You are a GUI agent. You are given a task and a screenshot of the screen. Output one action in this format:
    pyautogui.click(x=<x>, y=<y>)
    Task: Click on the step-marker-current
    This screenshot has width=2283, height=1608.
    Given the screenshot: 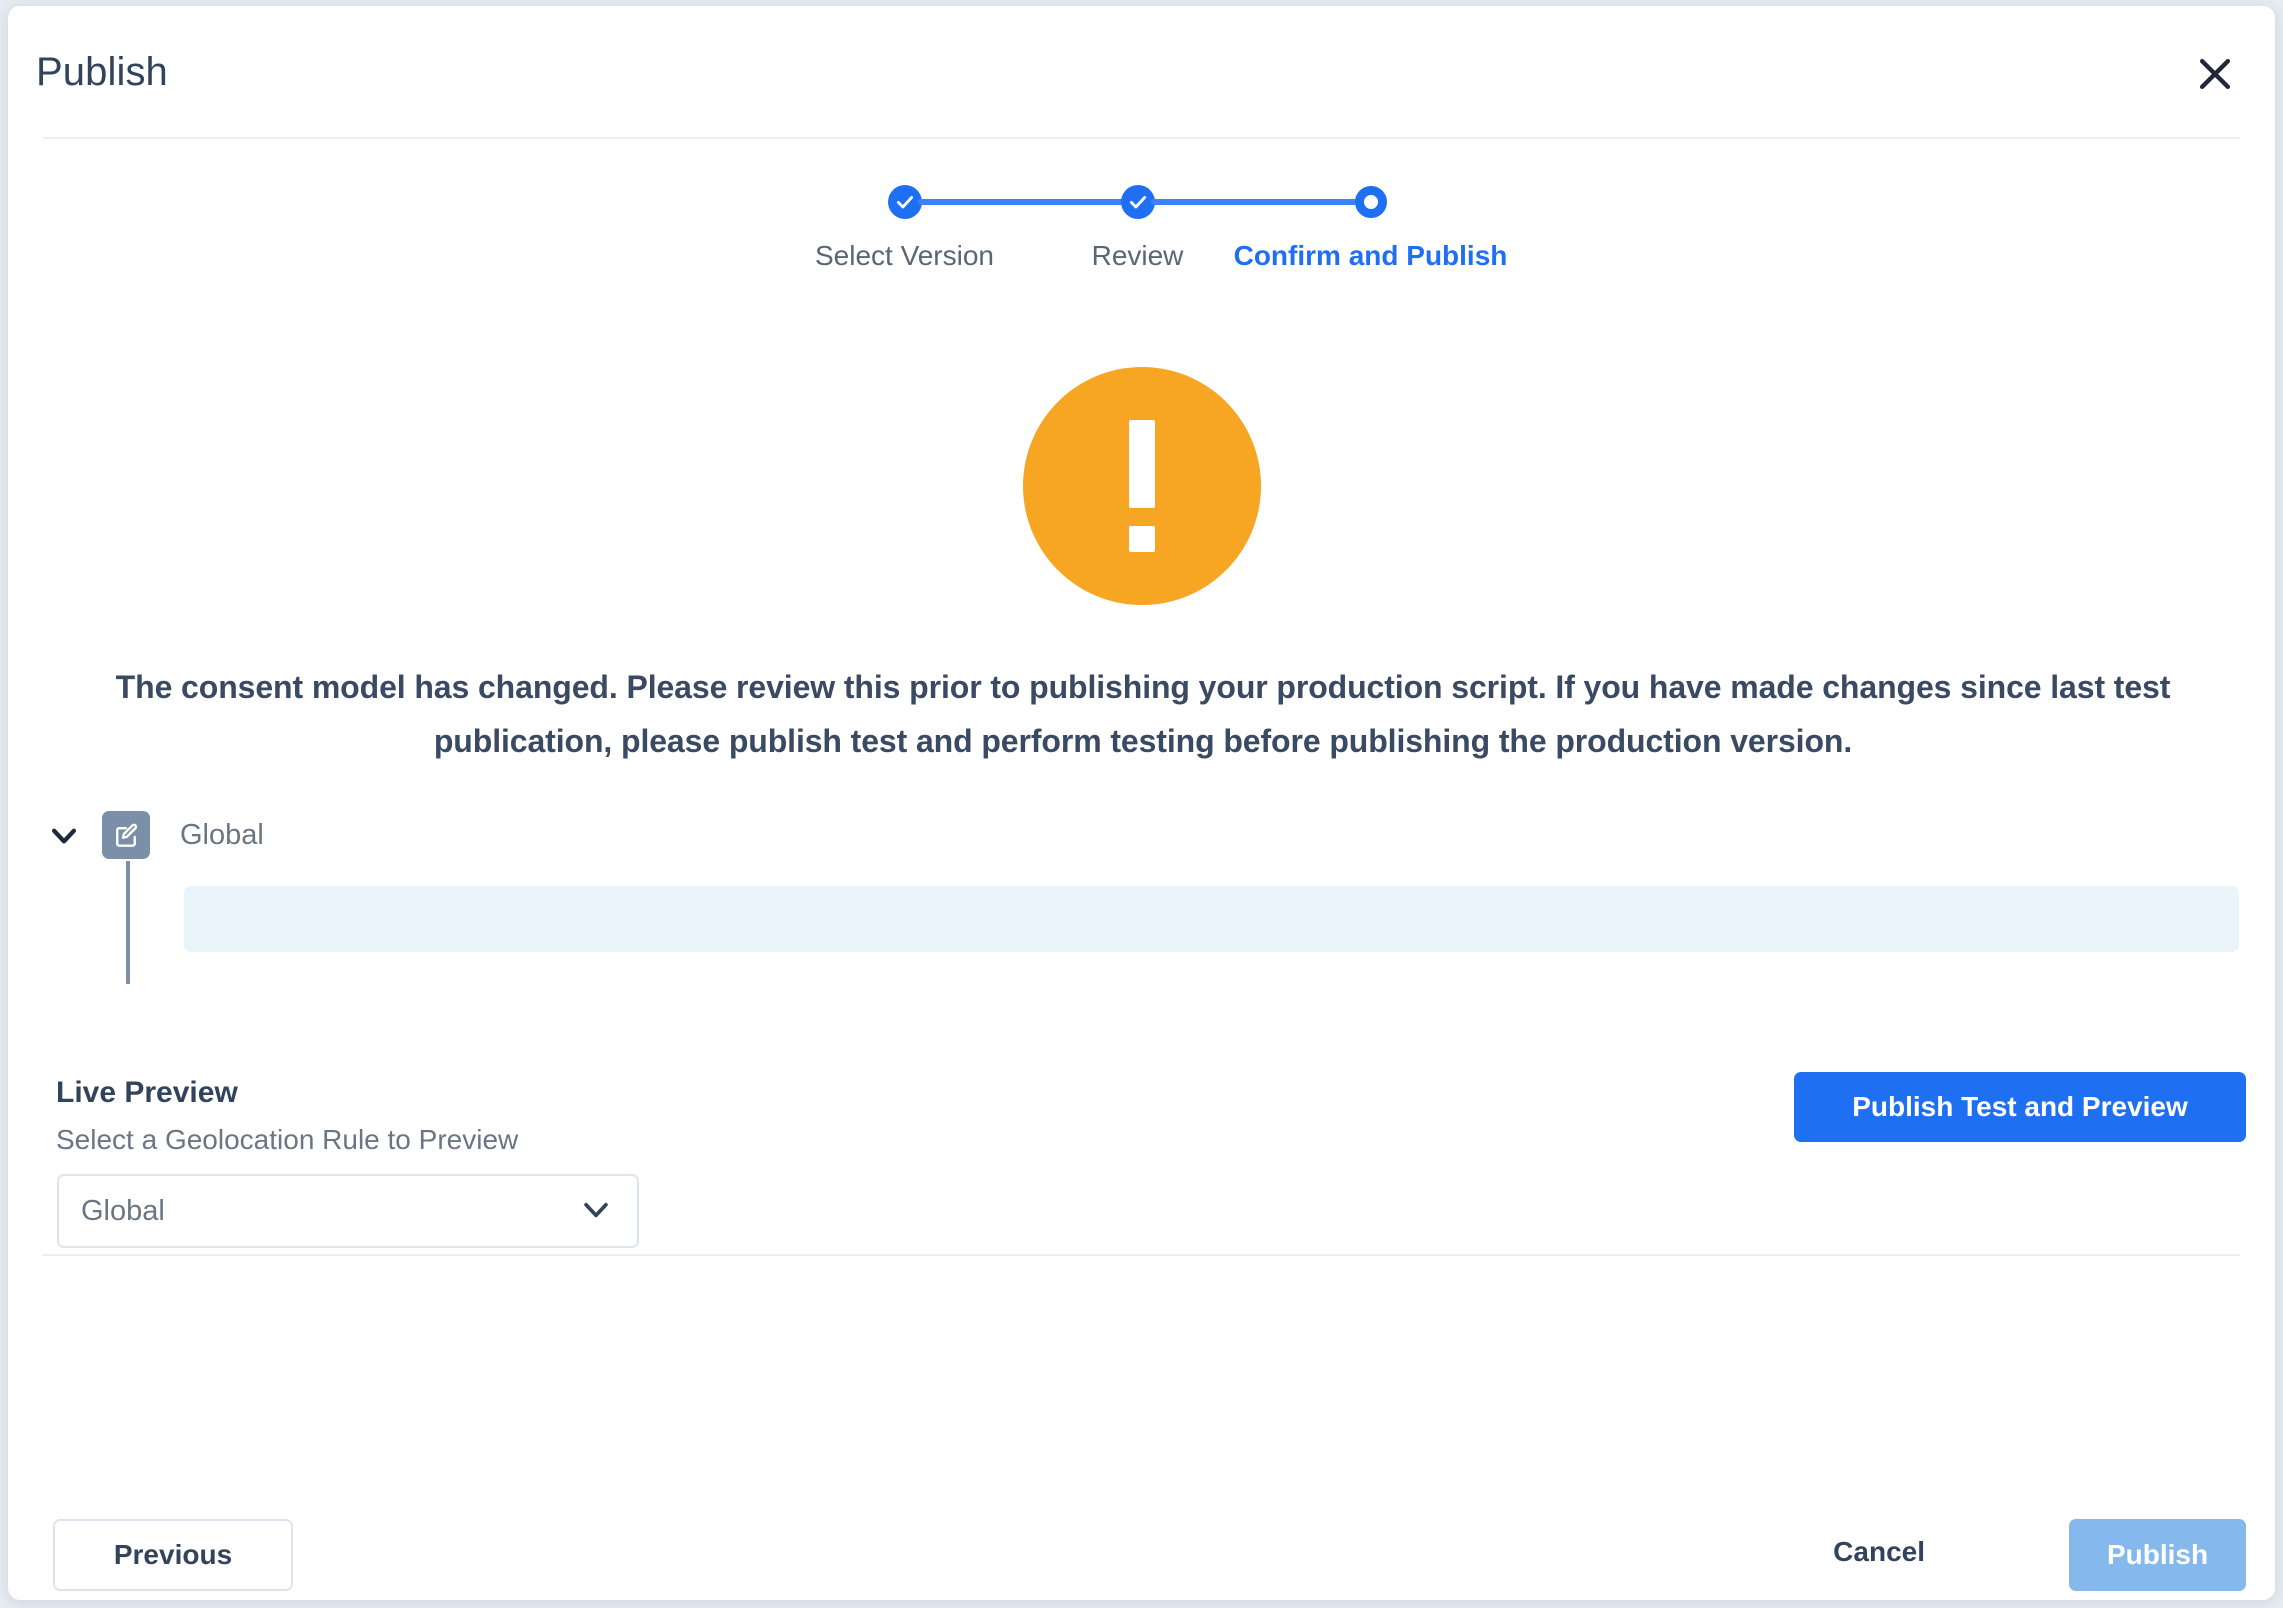 What is the action you would take?
    pyautogui.click(x=1370, y=202)
    